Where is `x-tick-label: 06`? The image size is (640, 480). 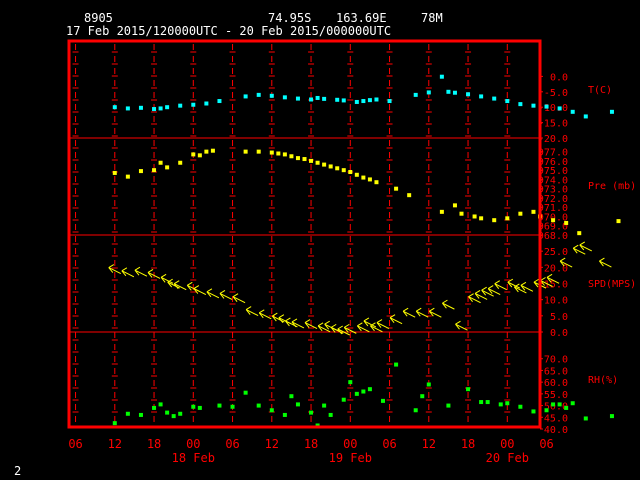
x-tick-label: 06 is located at coordinates (232, 444).